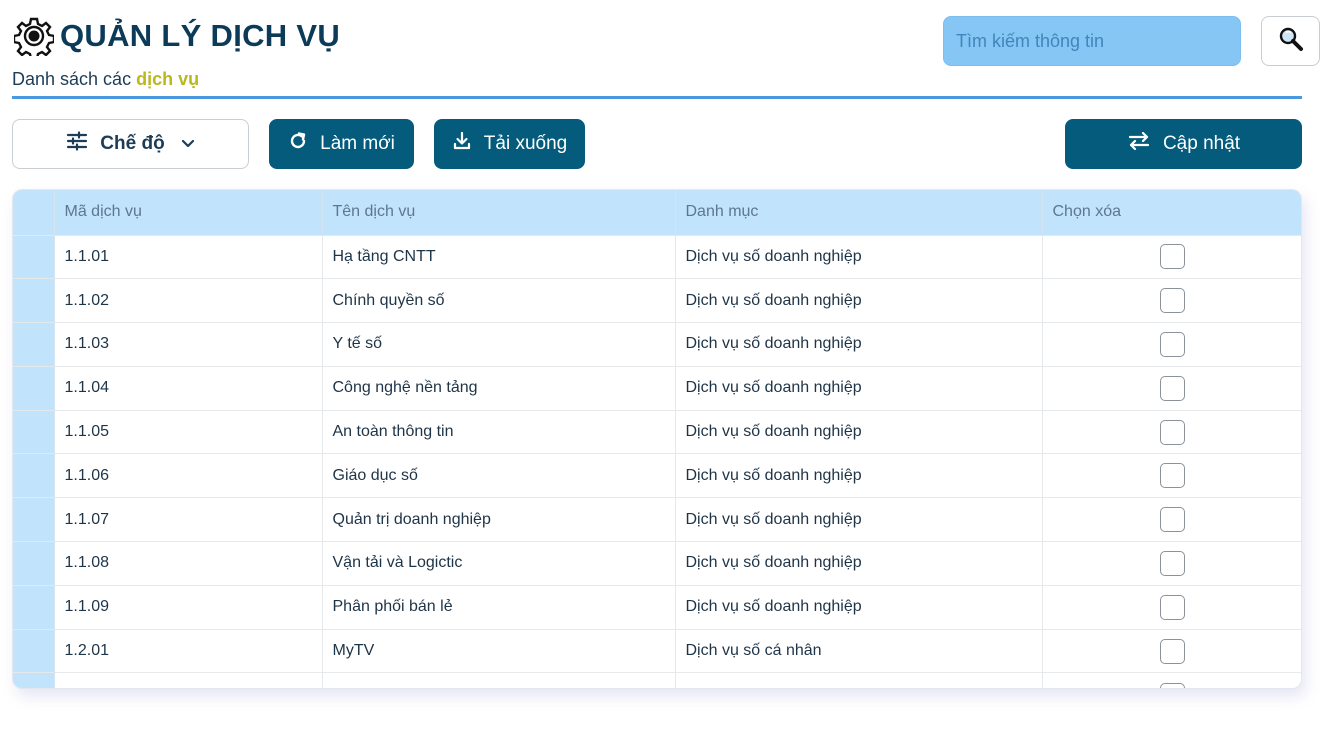  I want to click on column-header-delete-select: Chọn xóa, so click(1171, 212).